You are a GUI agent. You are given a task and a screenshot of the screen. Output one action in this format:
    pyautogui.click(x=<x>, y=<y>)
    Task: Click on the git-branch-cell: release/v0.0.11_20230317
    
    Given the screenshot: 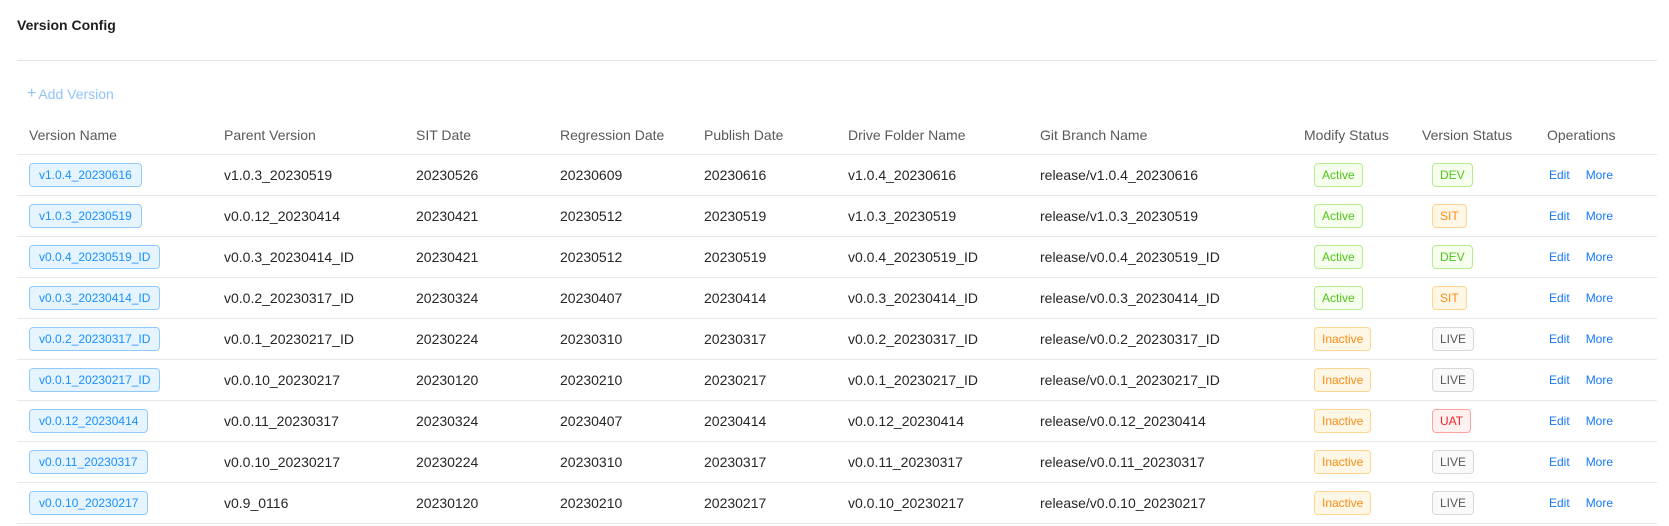 What is the action you would take?
    pyautogui.click(x=1122, y=462)
    